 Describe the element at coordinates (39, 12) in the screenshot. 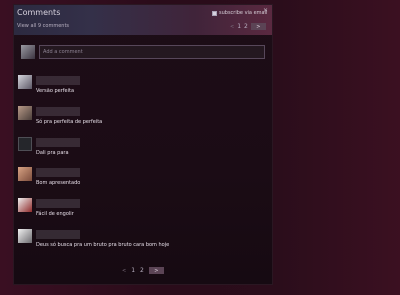

I see `comments-title: Comments` at that location.